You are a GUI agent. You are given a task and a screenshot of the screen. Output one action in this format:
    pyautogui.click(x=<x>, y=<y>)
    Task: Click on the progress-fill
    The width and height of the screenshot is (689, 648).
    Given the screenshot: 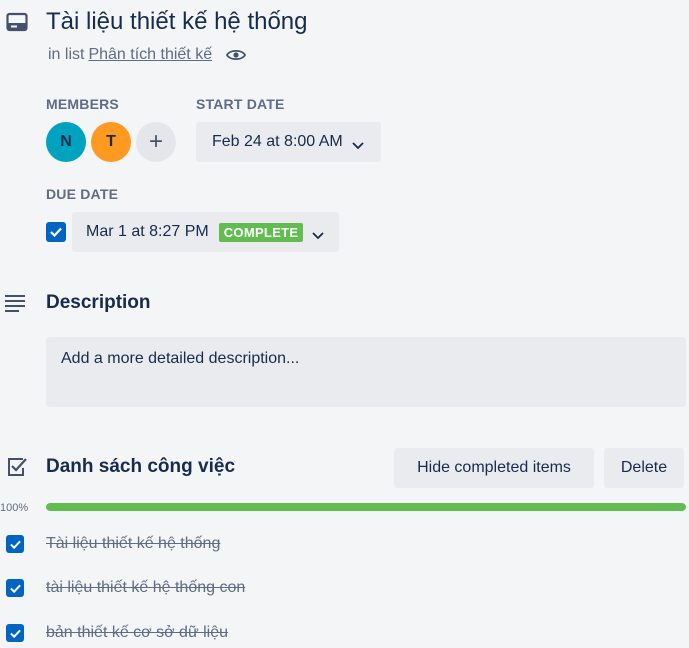 What is the action you would take?
    pyautogui.click(x=366, y=507)
    